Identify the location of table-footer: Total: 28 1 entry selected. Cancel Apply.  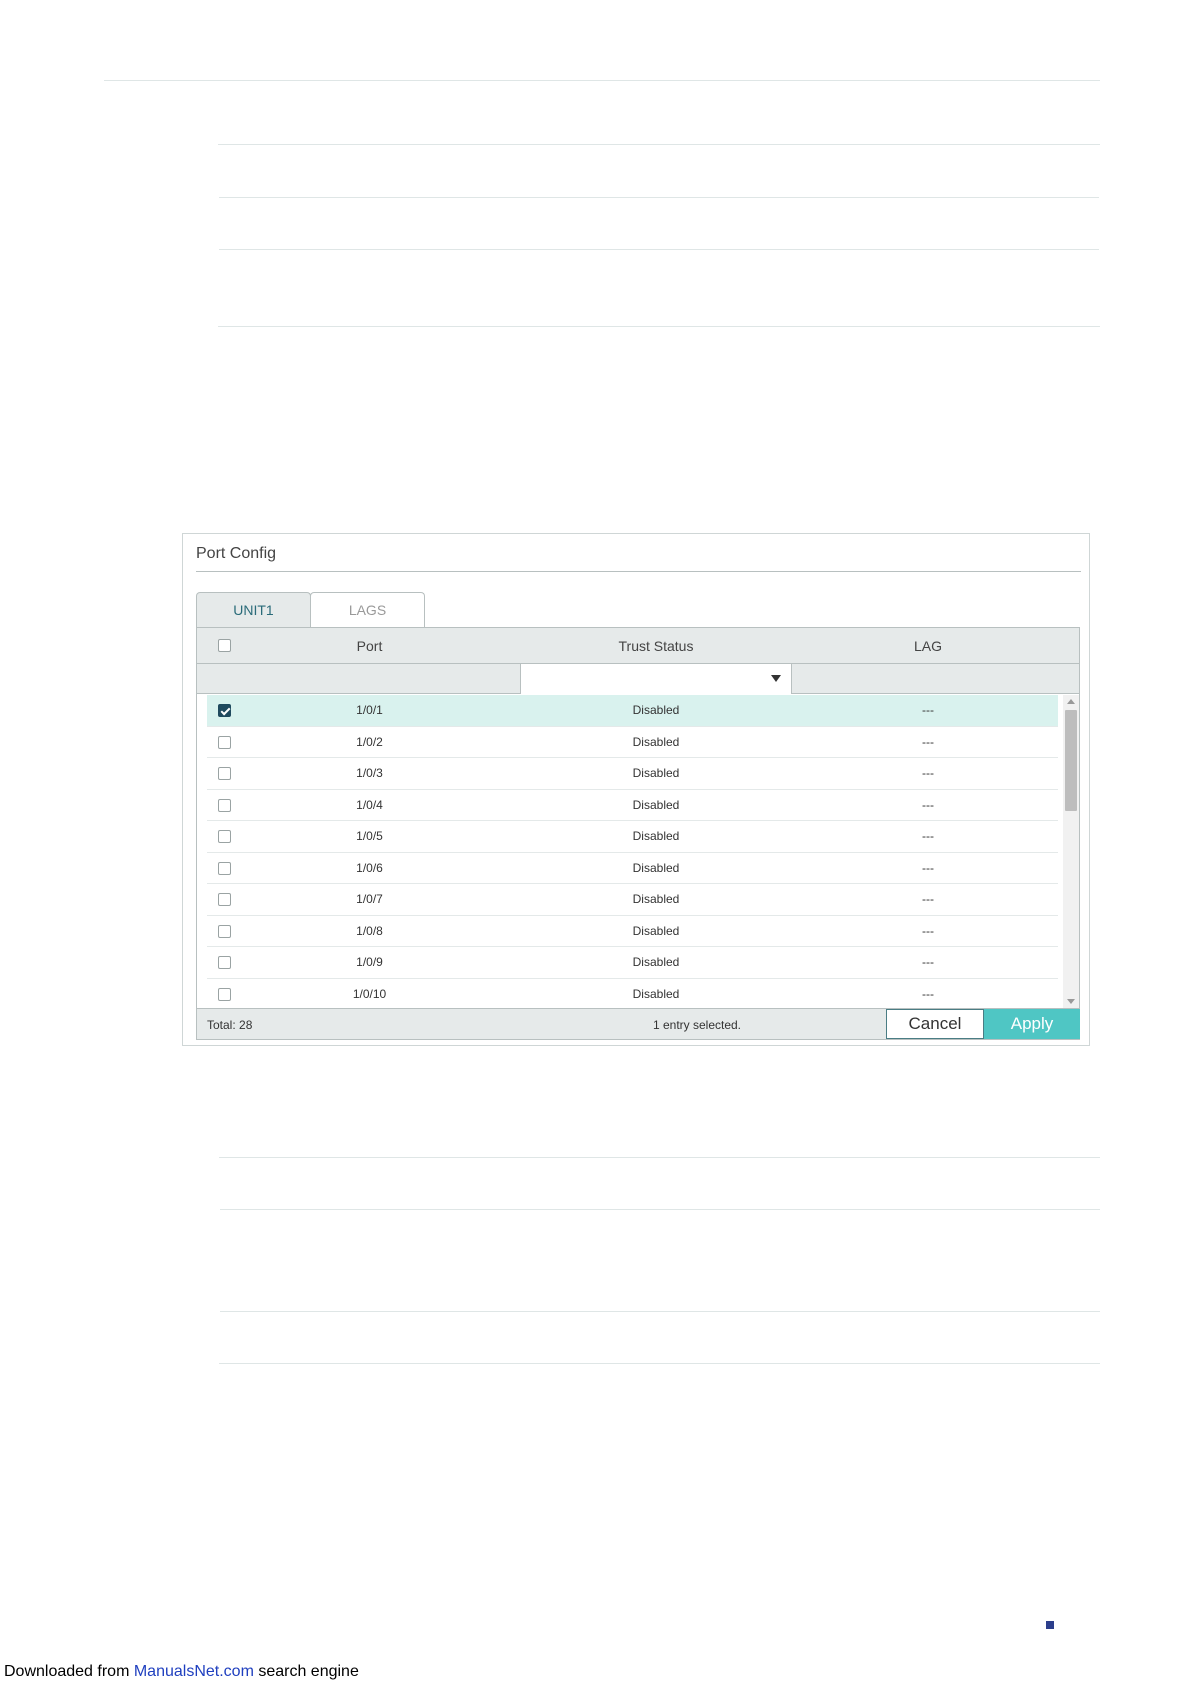
(638, 1023).